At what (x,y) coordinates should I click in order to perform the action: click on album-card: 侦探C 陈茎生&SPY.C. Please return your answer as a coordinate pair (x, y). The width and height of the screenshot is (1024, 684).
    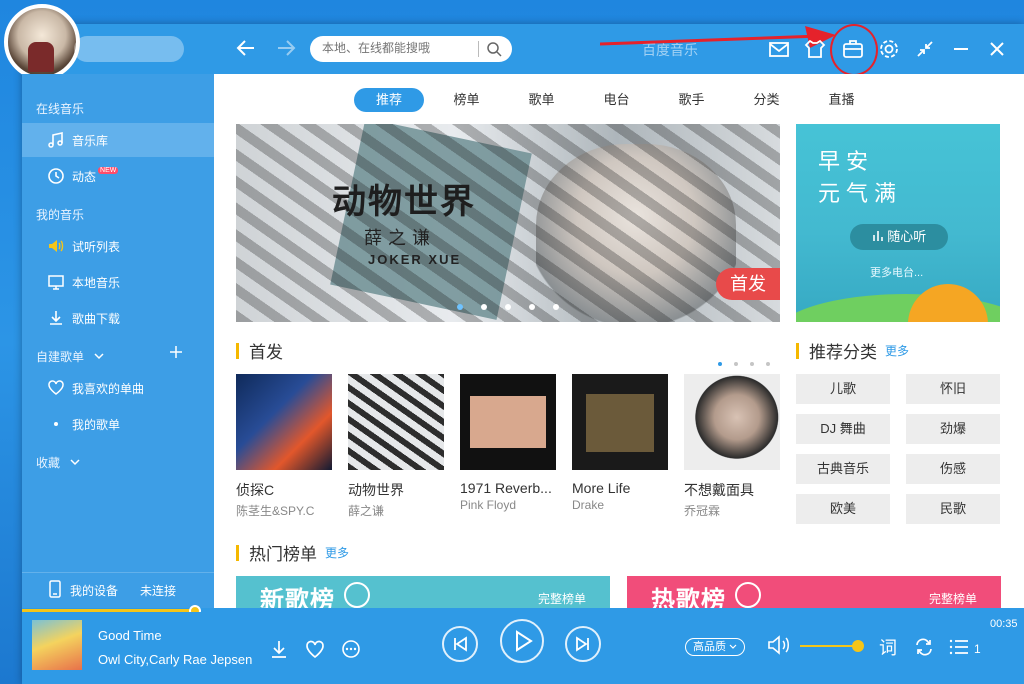
    Looking at the image, I should click on (284, 446).